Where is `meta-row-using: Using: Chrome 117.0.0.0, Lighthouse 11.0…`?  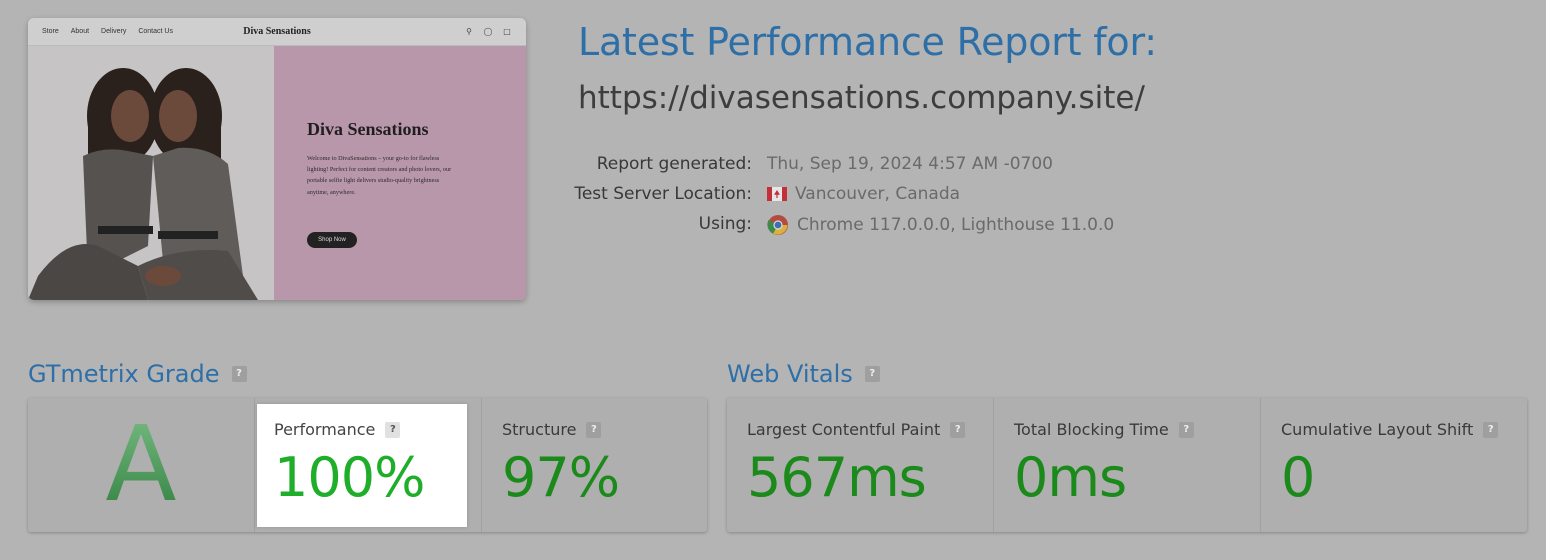 meta-row-using: Using: Chrome 117.0.0.0, Lighthouse 11.0… is located at coordinates (880, 229).